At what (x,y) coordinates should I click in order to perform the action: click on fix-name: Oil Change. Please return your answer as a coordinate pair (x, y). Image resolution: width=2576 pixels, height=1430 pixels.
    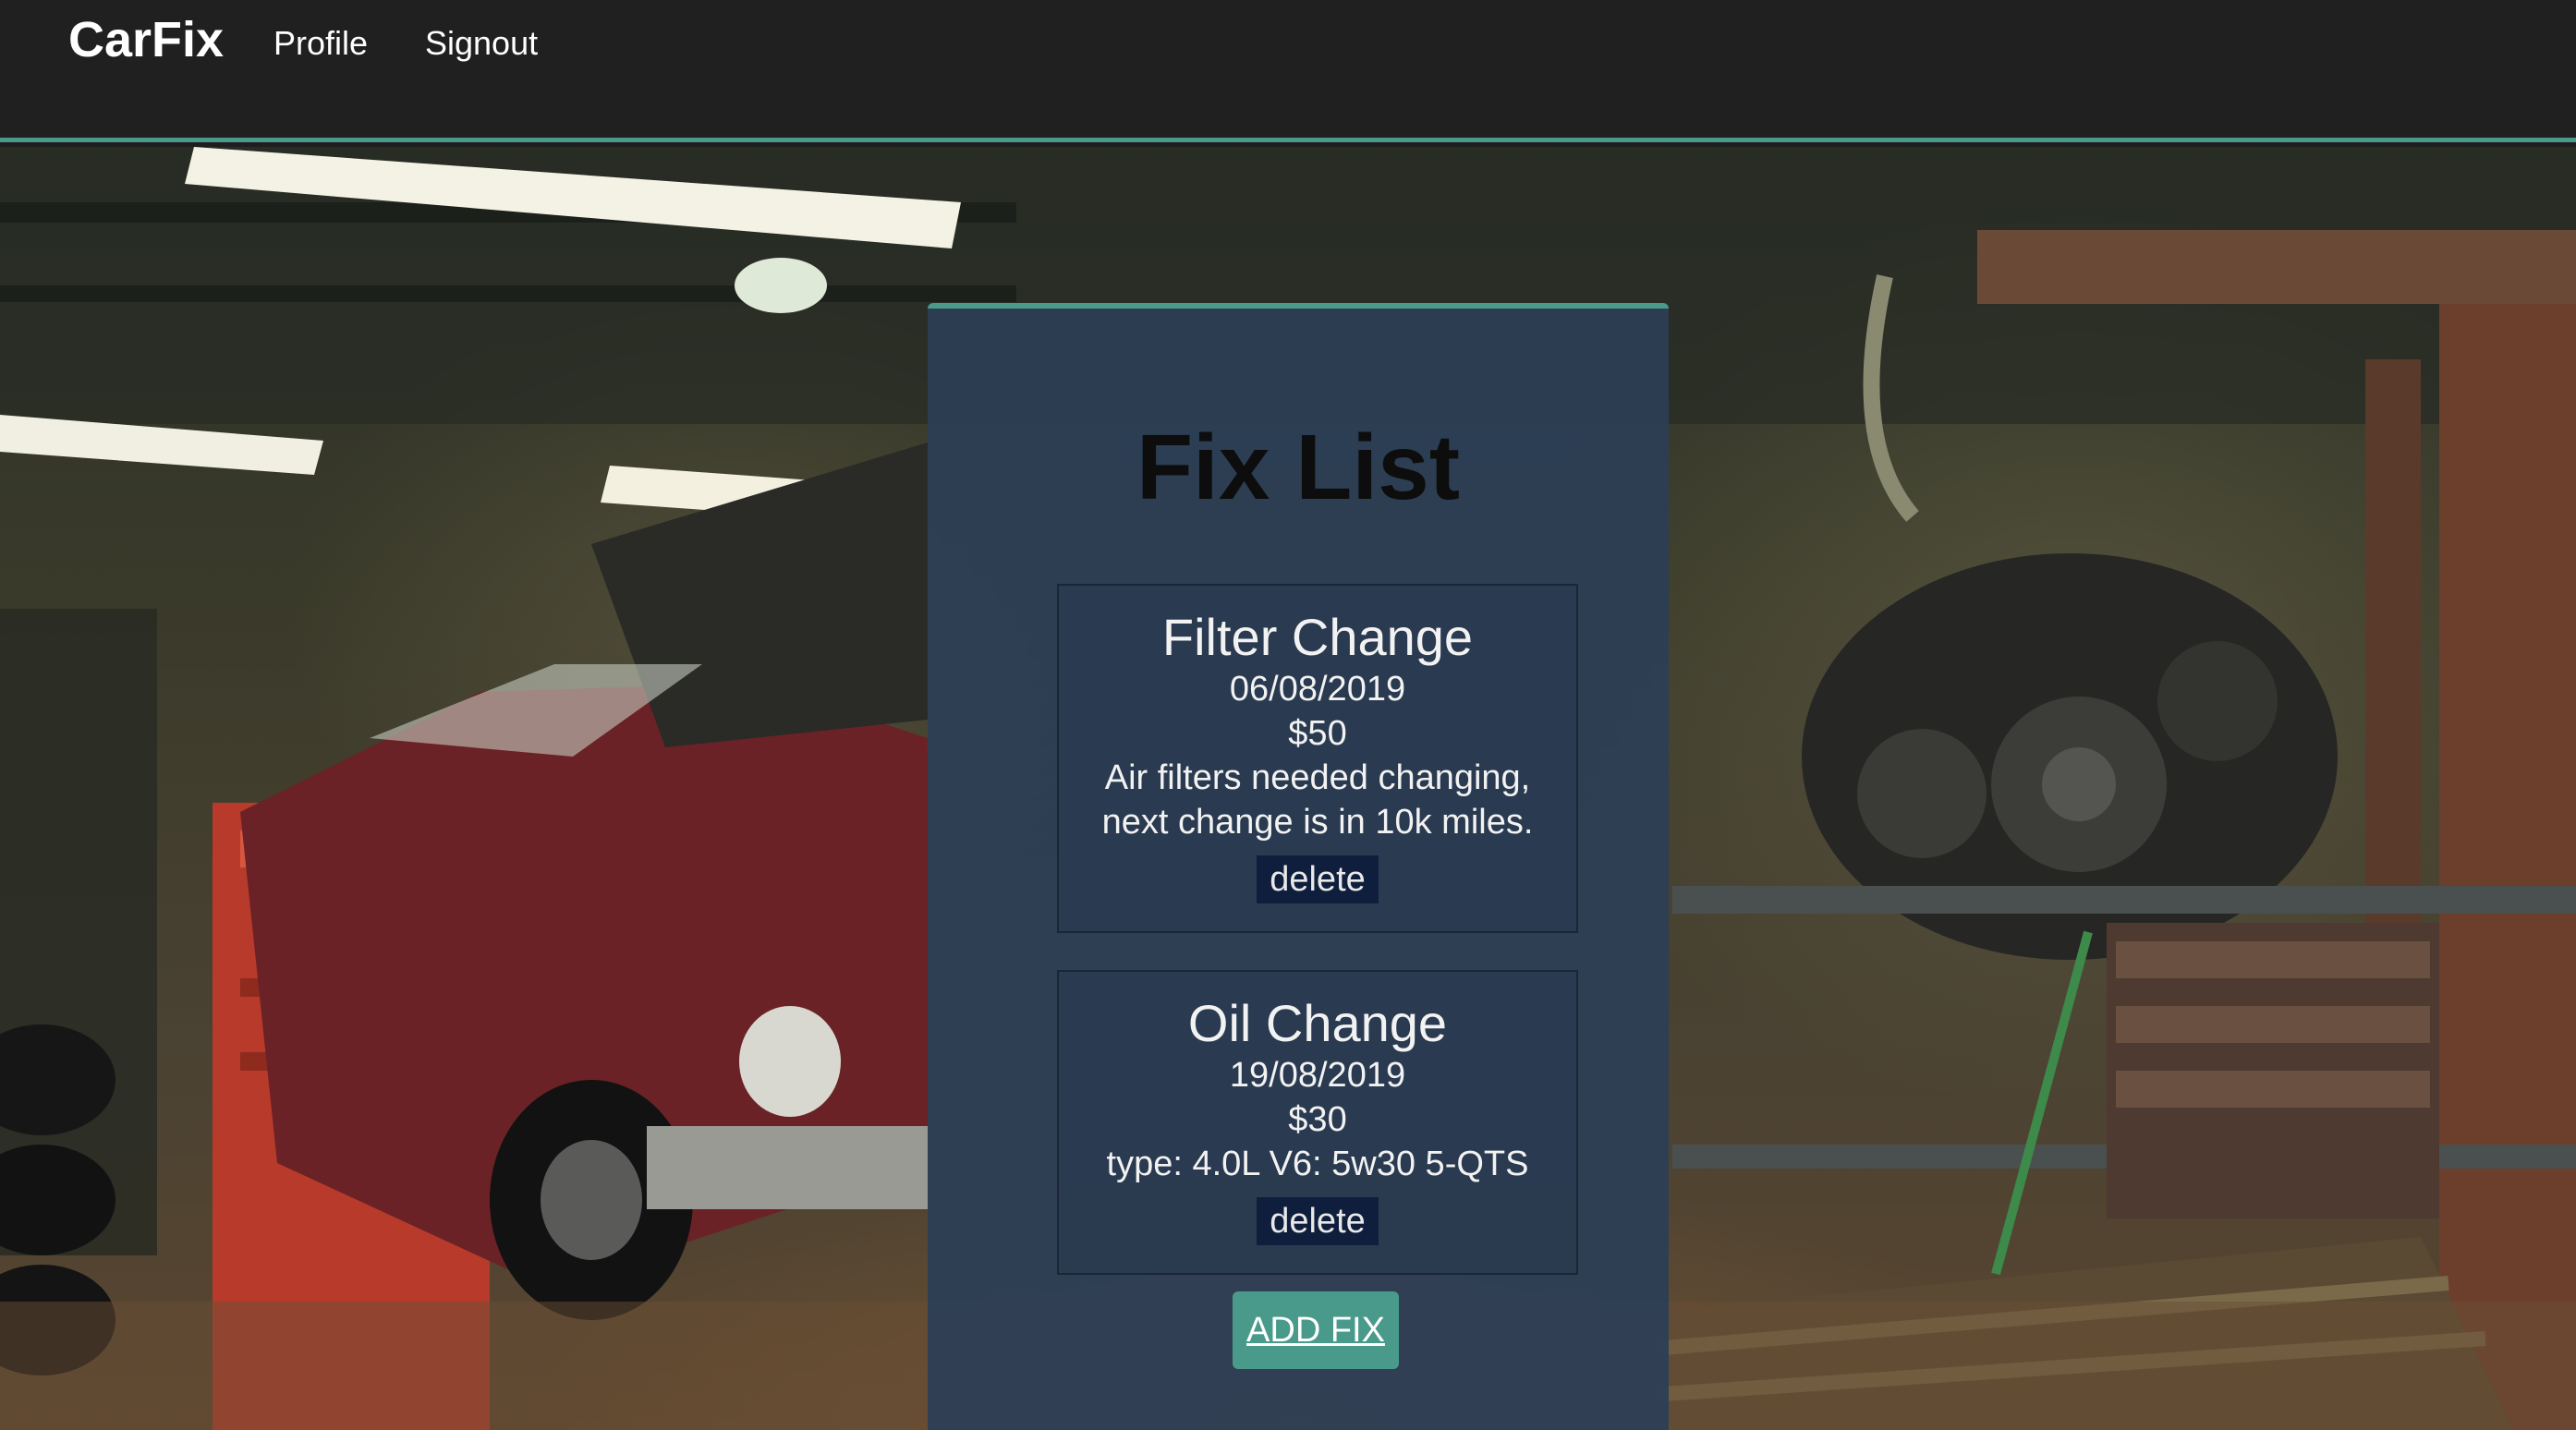
    Looking at the image, I should click on (1317, 1023).